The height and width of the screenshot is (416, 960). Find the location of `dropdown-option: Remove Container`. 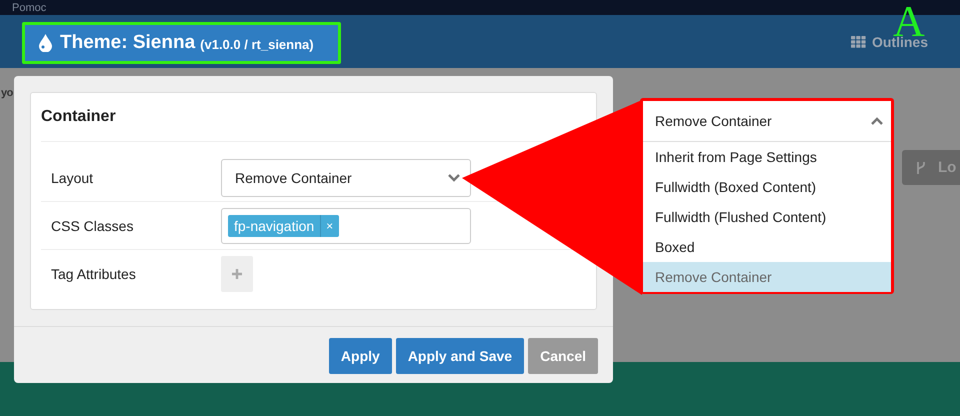

dropdown-option: Remove Container is located at coordinates (767, 277).